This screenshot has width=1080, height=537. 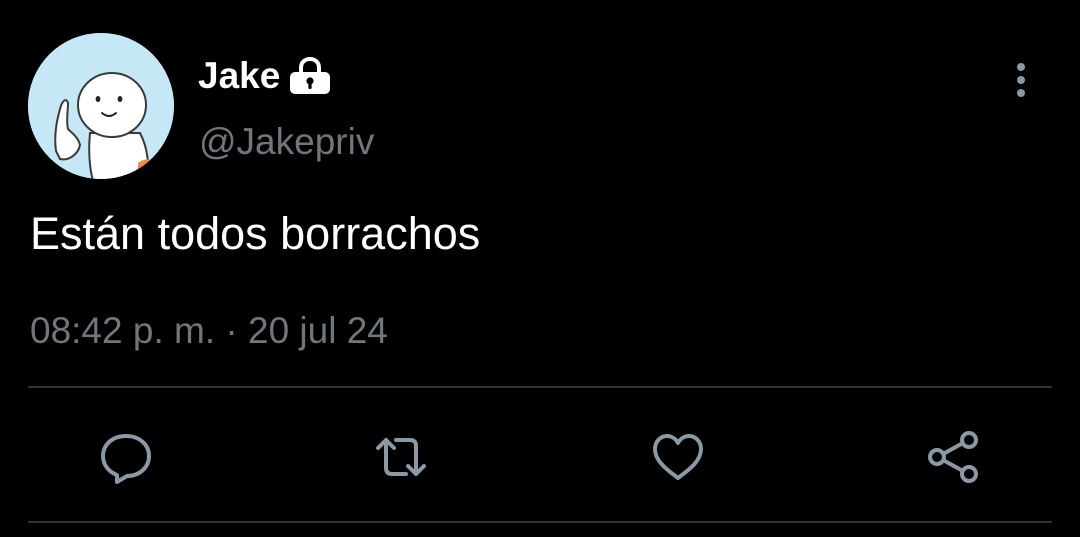 I want to click on like-button, so click(x=678, y=457).